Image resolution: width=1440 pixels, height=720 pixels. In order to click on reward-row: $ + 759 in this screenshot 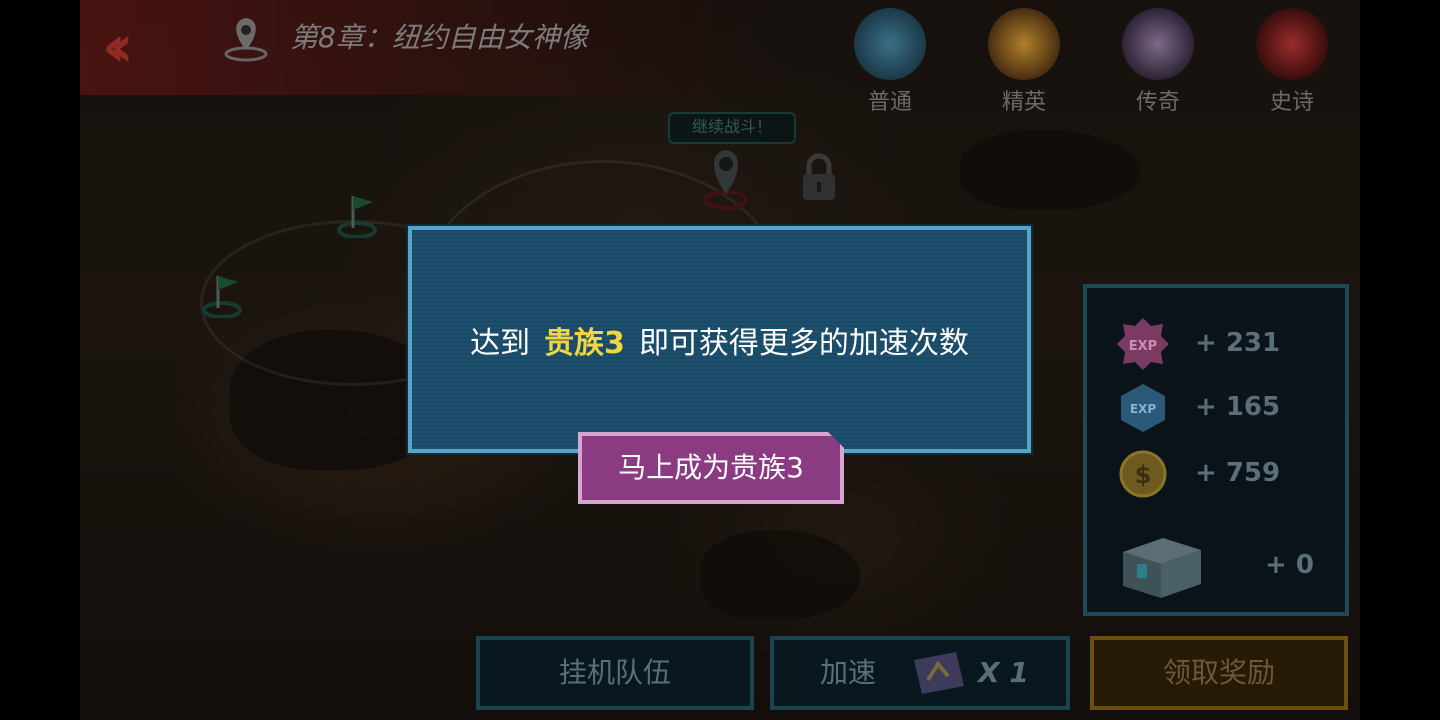, I will do `click(1225, 476)`.